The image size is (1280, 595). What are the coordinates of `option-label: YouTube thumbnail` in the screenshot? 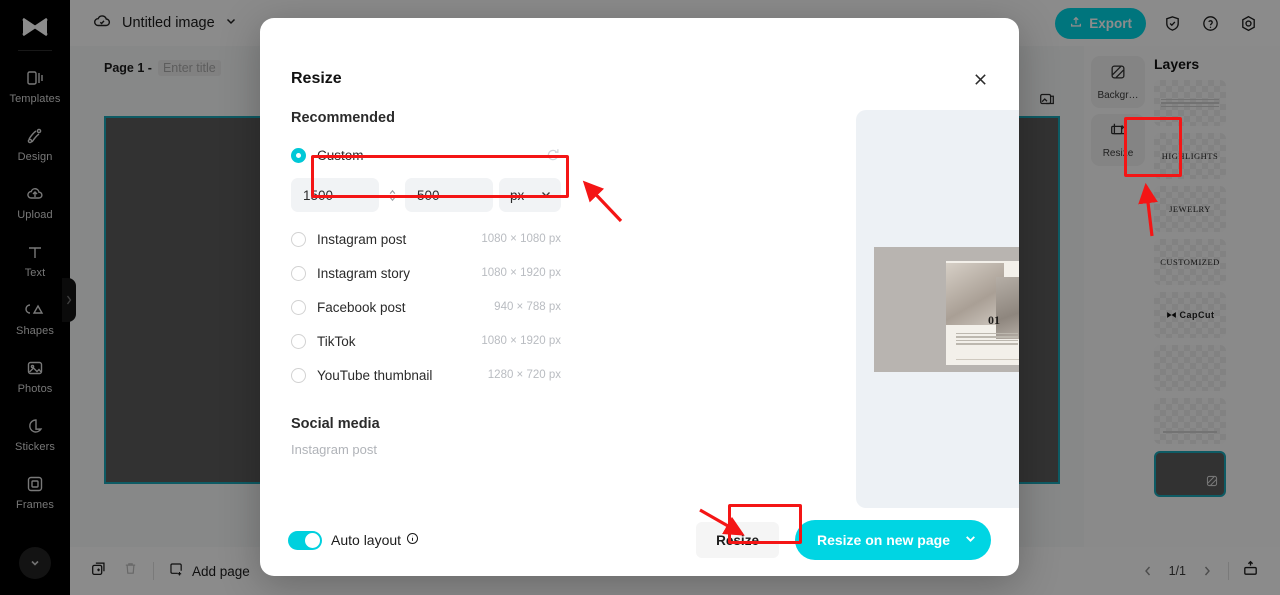 It's located at (375, 375).